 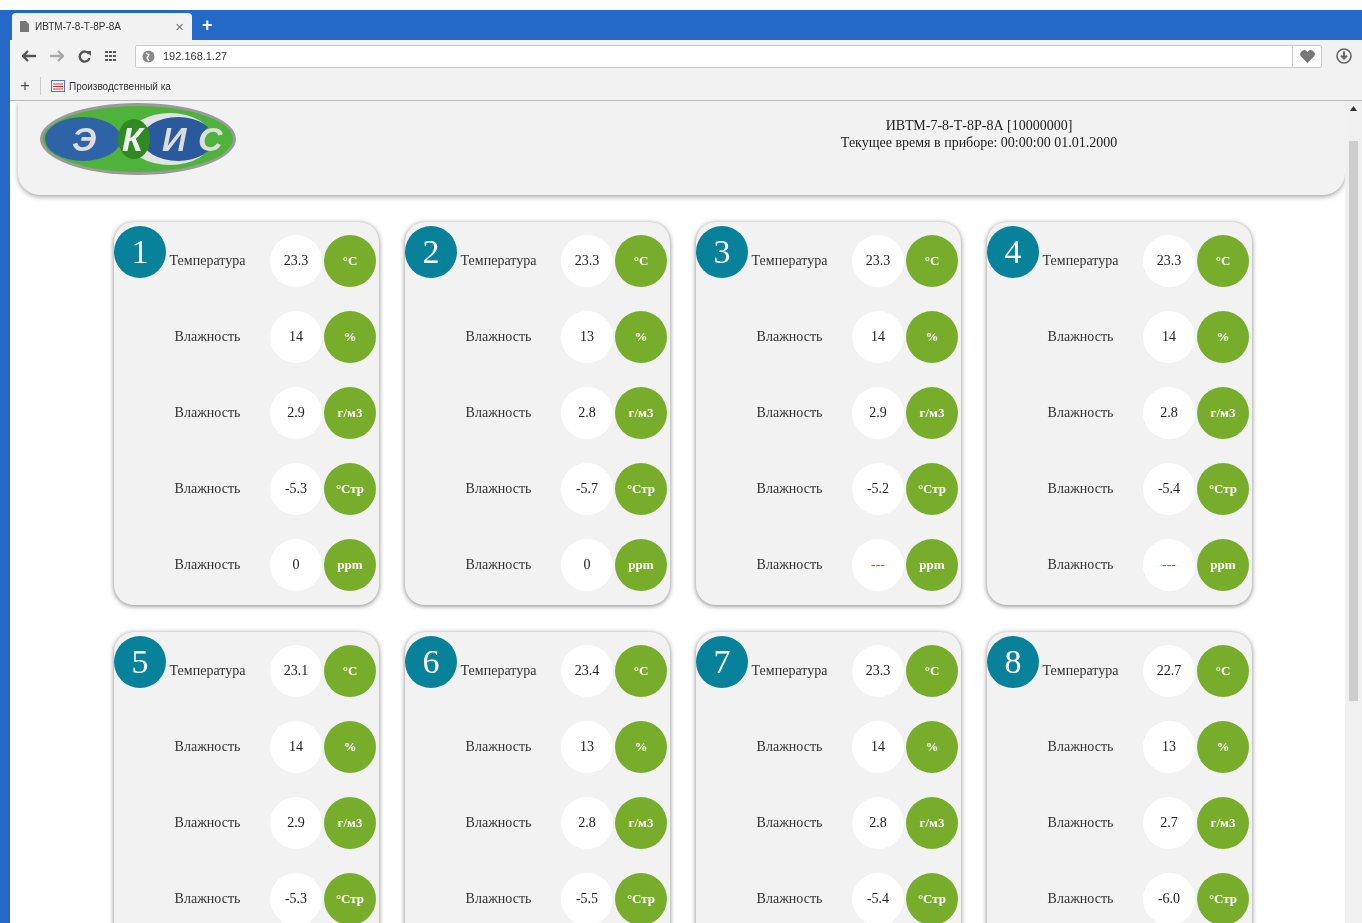 What do you see at coordinates (587, 898) in the screenshot?
I see `measurement-value: -5.5` at bounding box center [587, 898].